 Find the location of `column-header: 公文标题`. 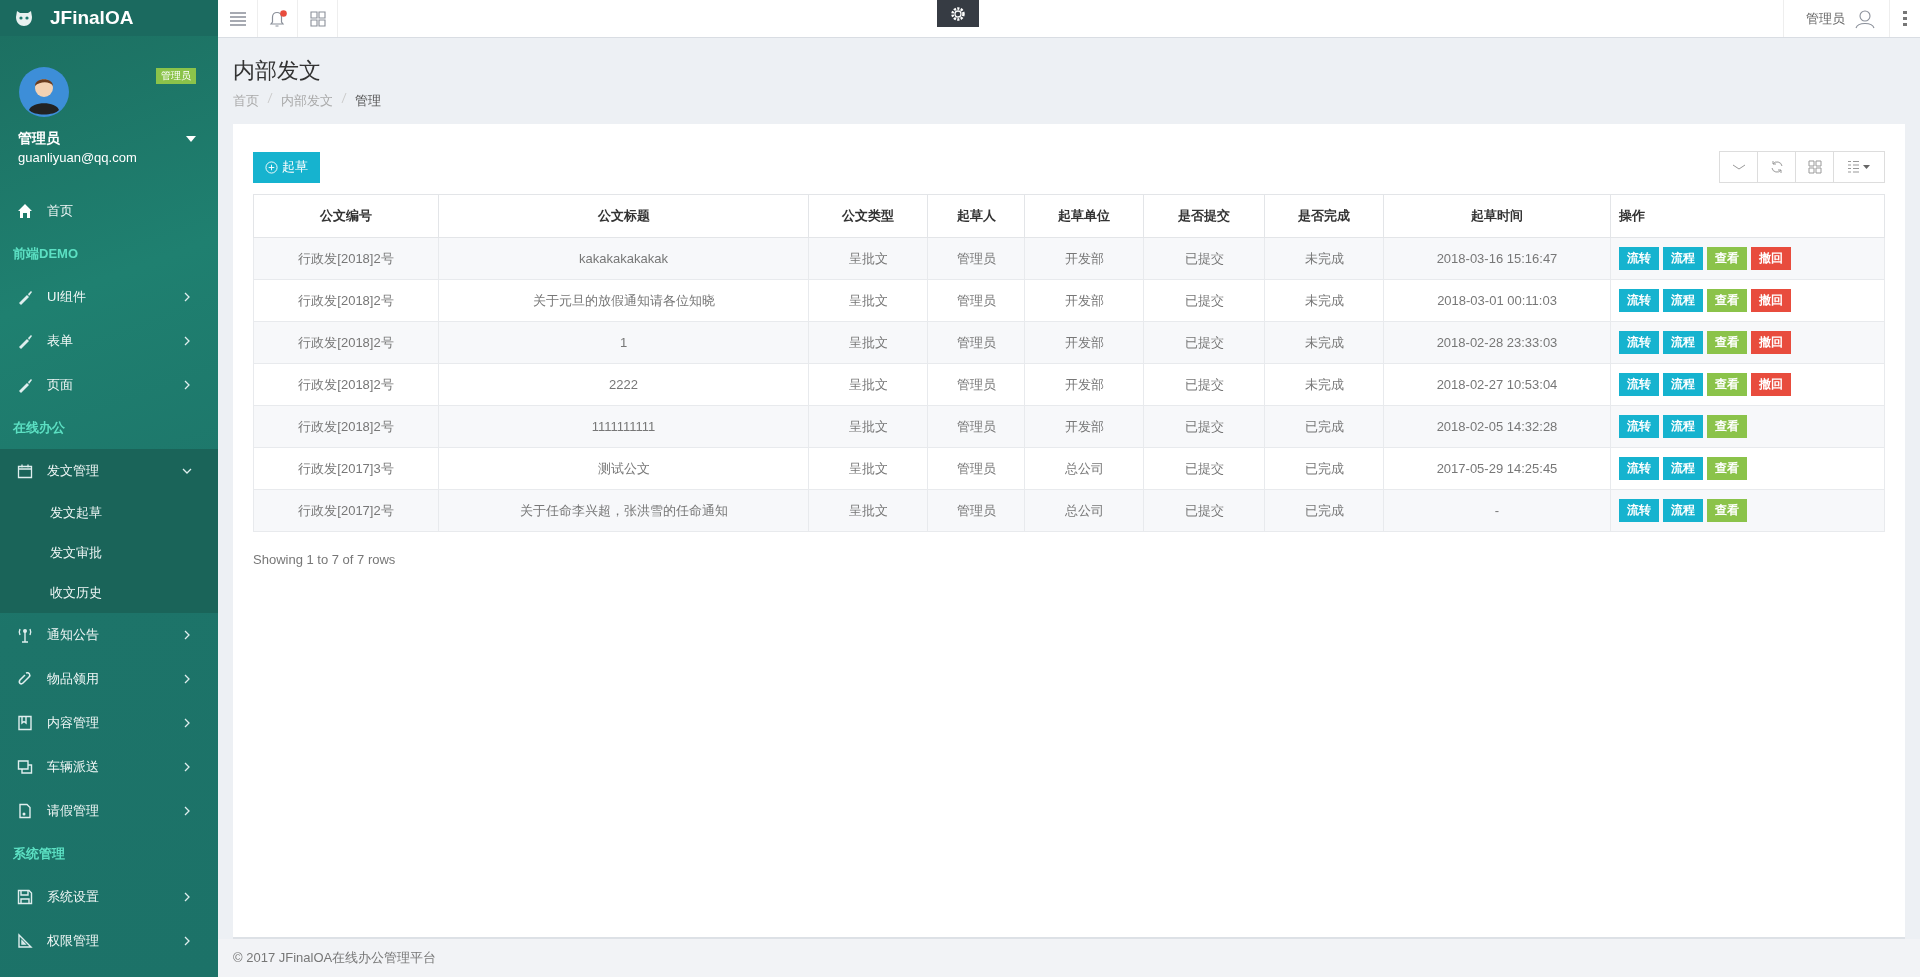

column-header: 公文标题 is located at coordinates (623, 216).